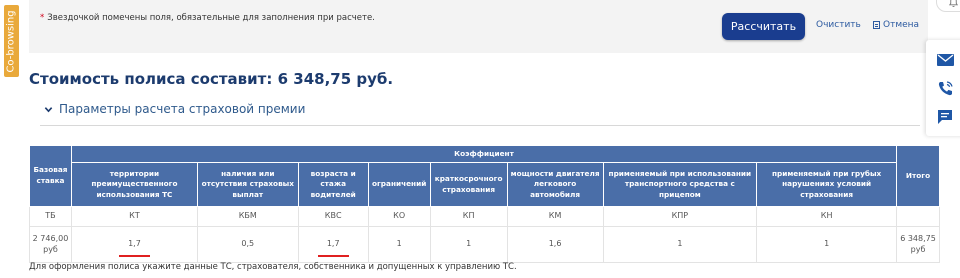  Describe the element at coordinates (182, 109) in the screenshot. I see `premium-params-label: Параметры расчета страховой премии` at that location.